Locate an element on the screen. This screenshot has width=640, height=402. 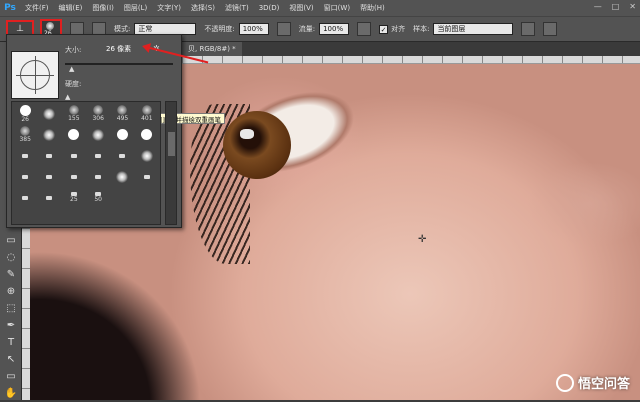
brush-preset-item: 306 is located at coordinates (98, 113).